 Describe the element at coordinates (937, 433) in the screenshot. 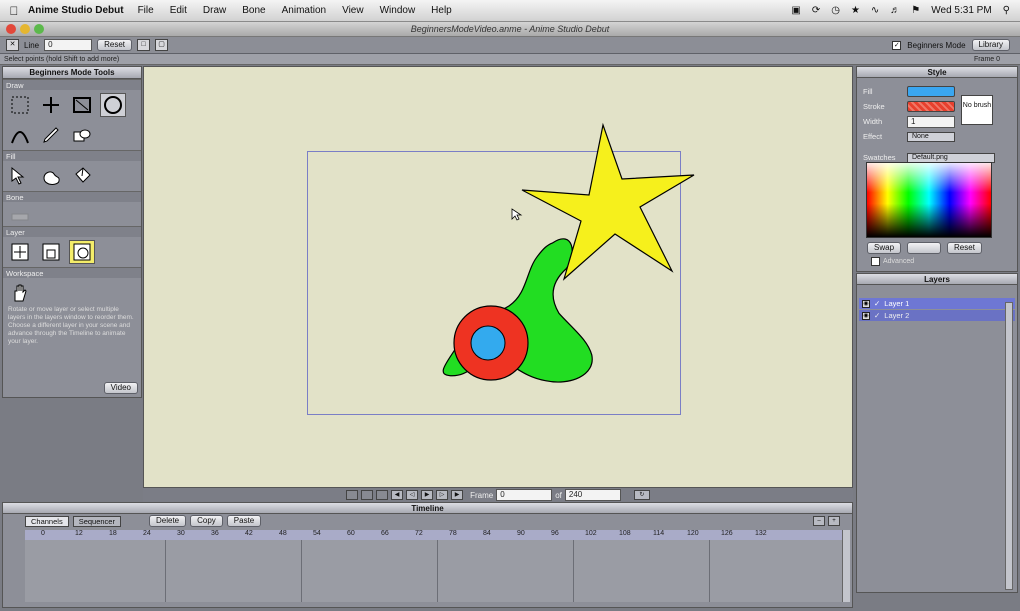

I see `layers-panel: Layers ◉ ✓ Layer 1 ◉ ✓ Layer 2` at that location.